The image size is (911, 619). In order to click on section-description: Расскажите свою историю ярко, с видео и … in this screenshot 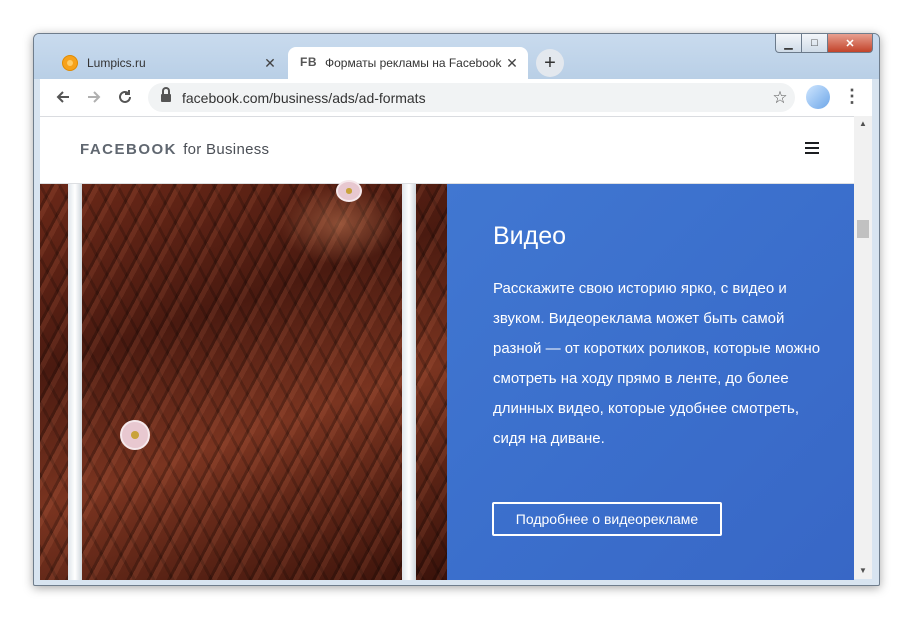, I will do `click(657, 363)`.